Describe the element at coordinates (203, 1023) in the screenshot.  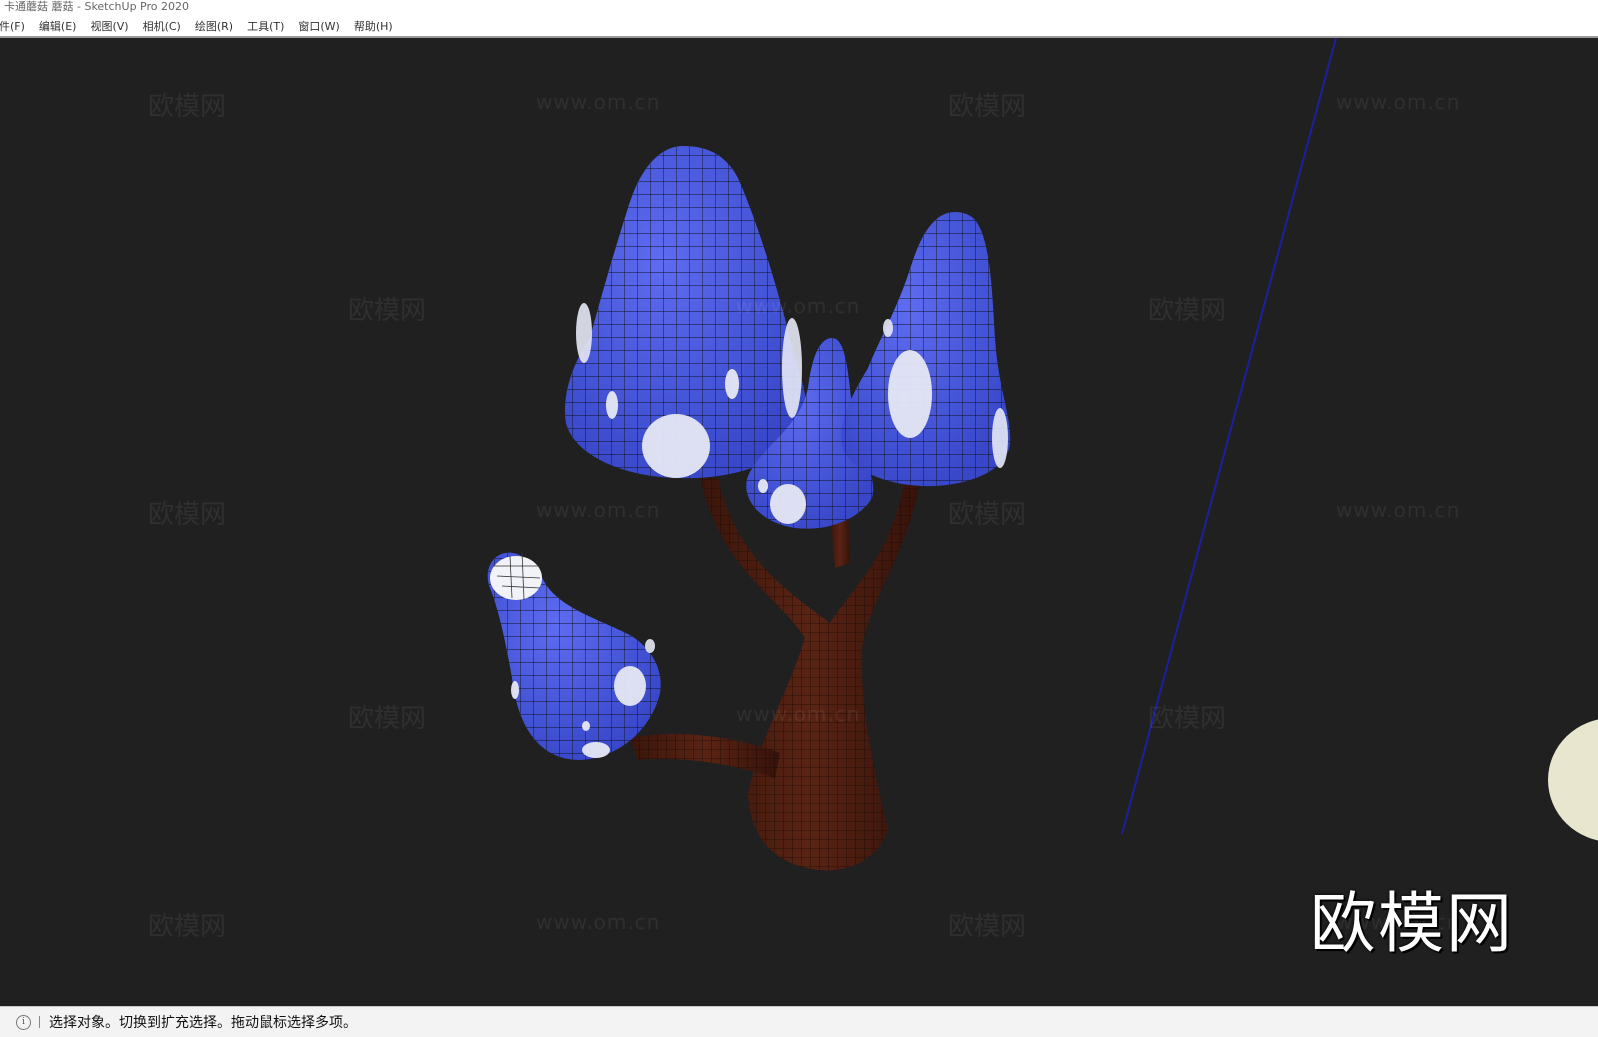
I see `status-message: 选择对象。切换到扩充选择。拖动鼠标选择多项。` at that location.